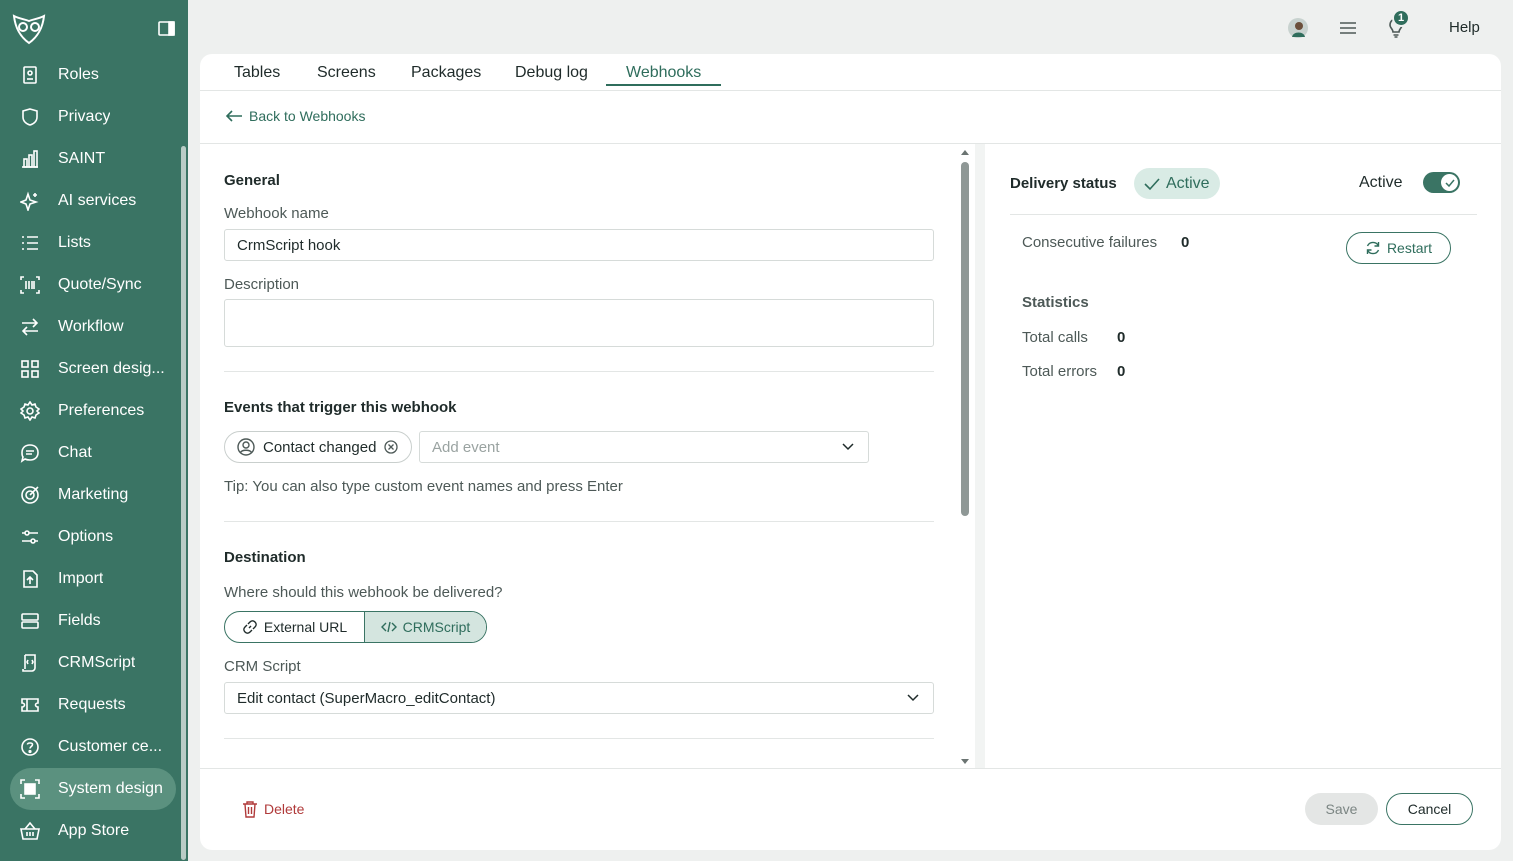  I want to click on crm-script-select: Edit contact (SuperMacro_editContact), so click(579, 698).